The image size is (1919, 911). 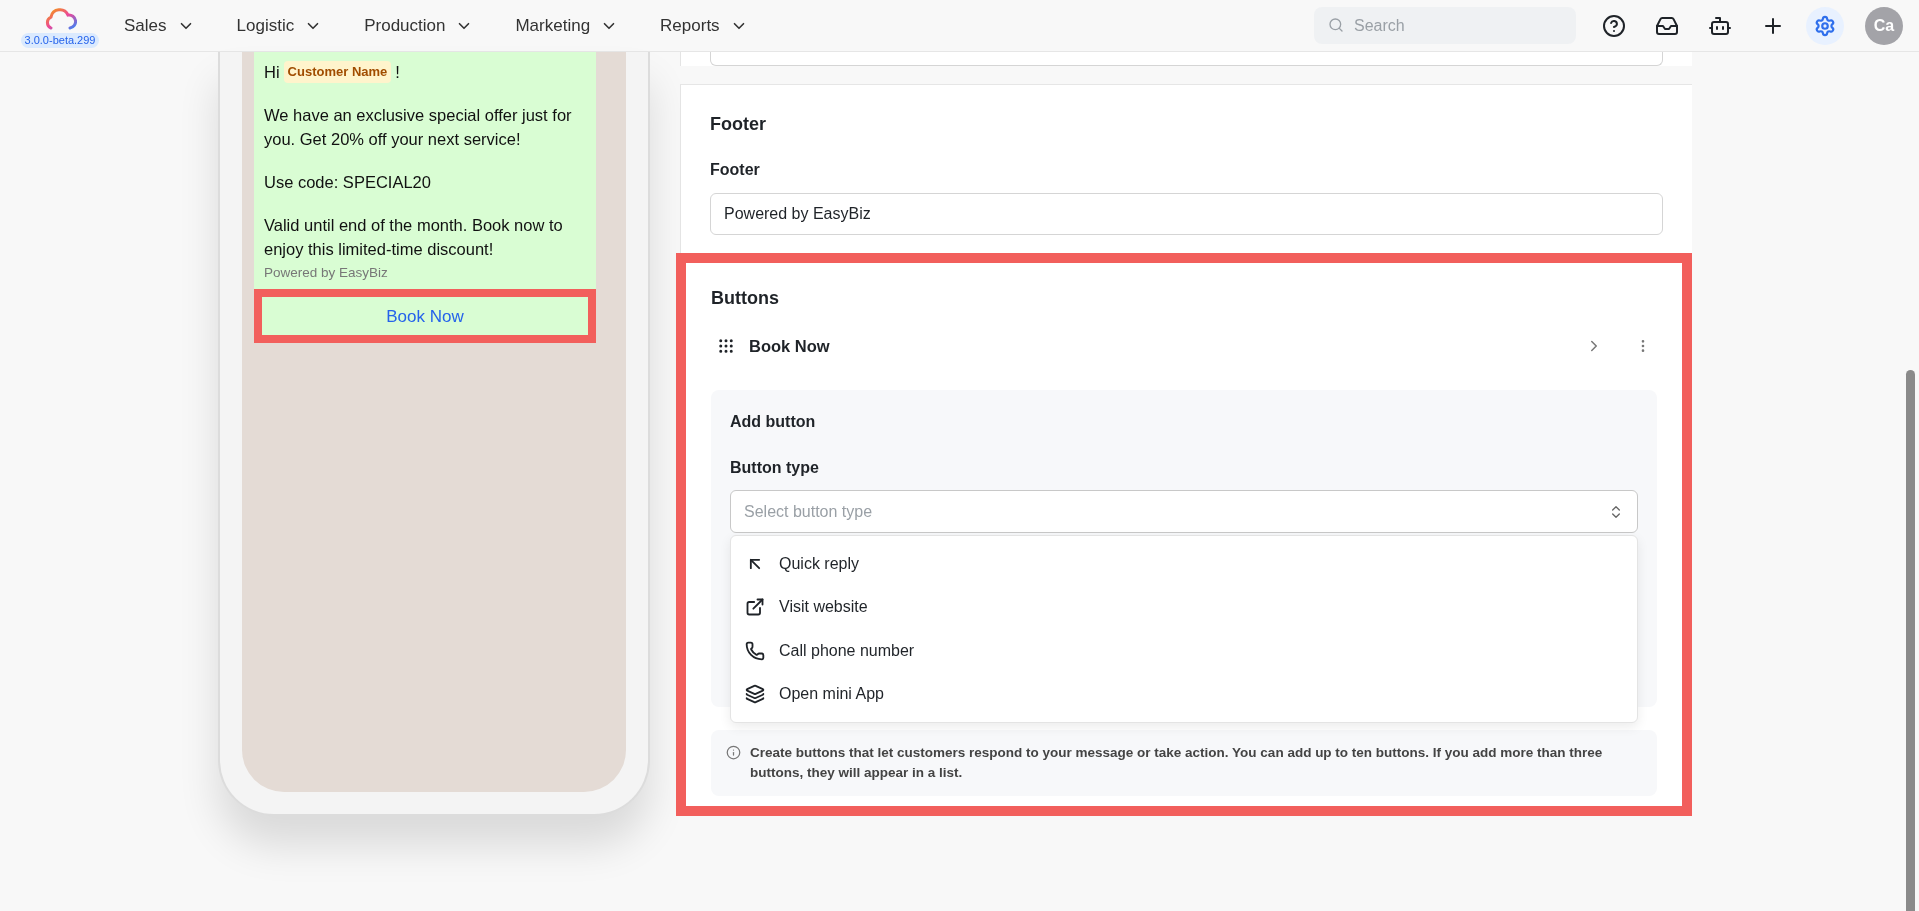 I want to click on scrollbar, so click(x=1910, y=640).